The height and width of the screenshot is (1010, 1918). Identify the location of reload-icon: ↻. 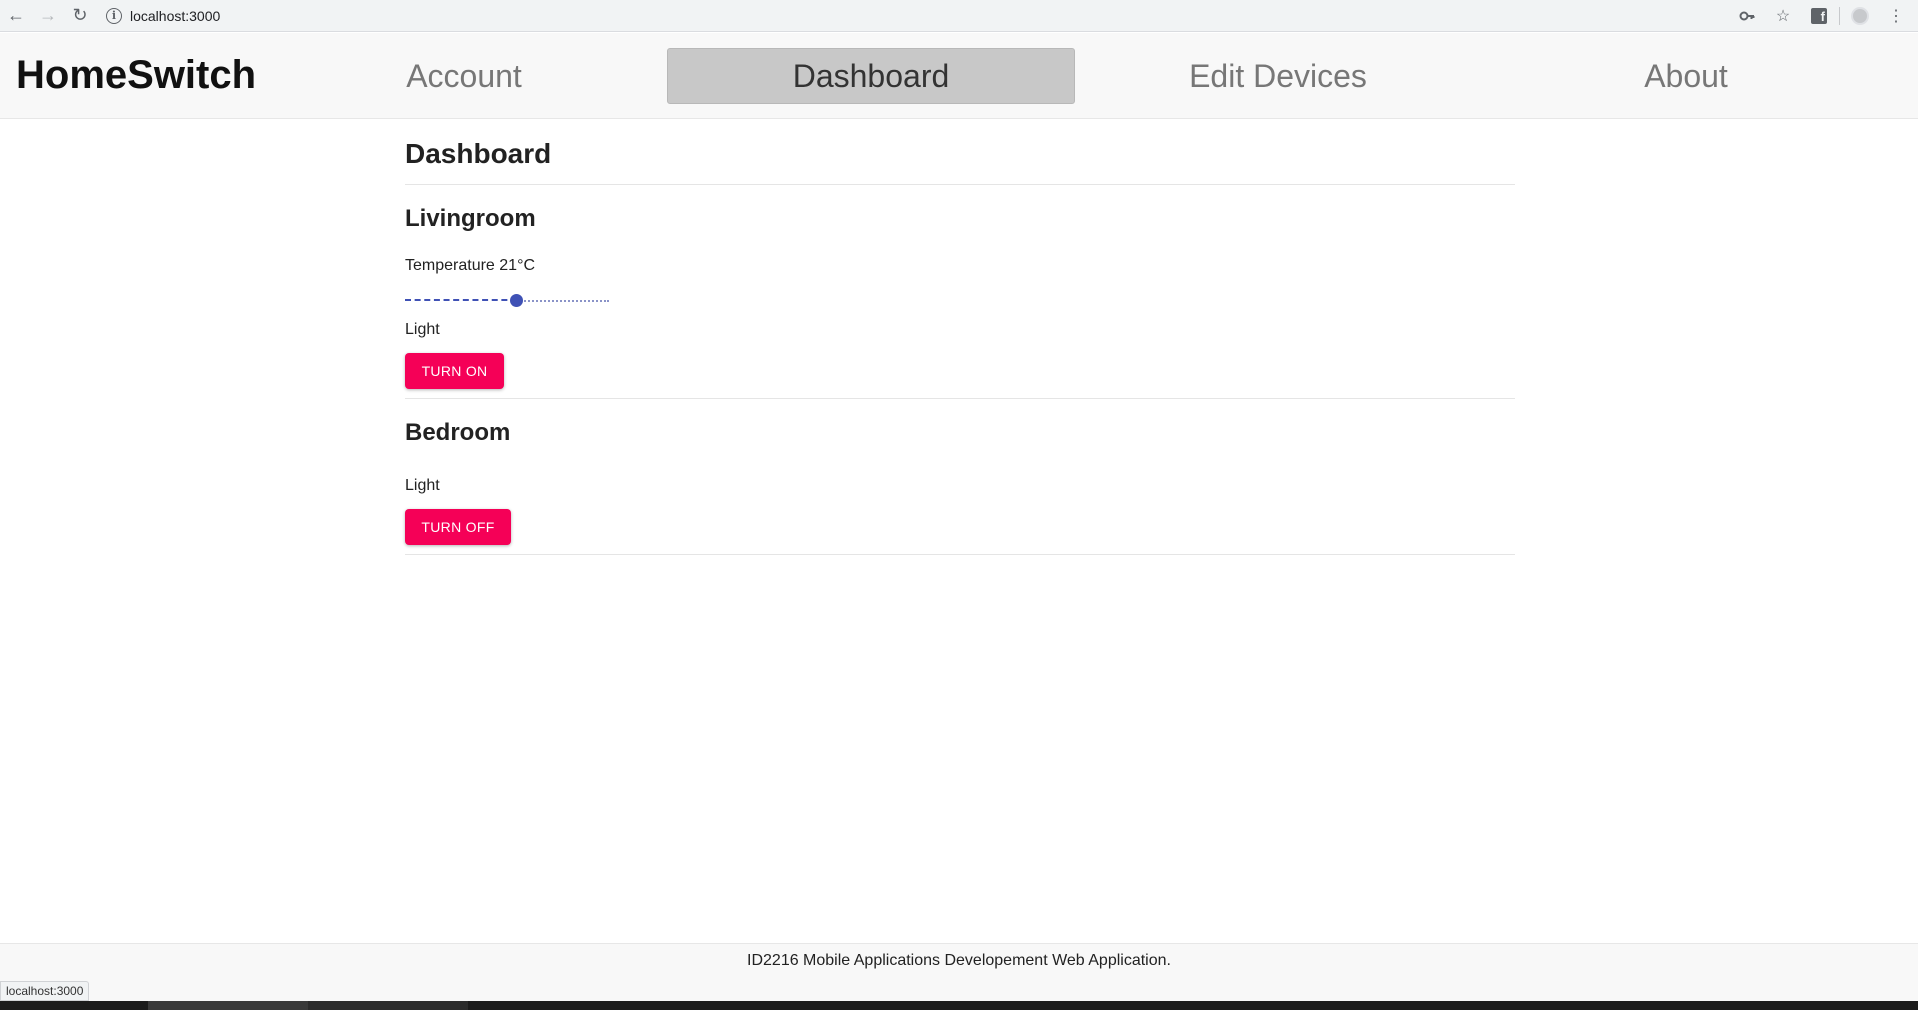
(80, 16).